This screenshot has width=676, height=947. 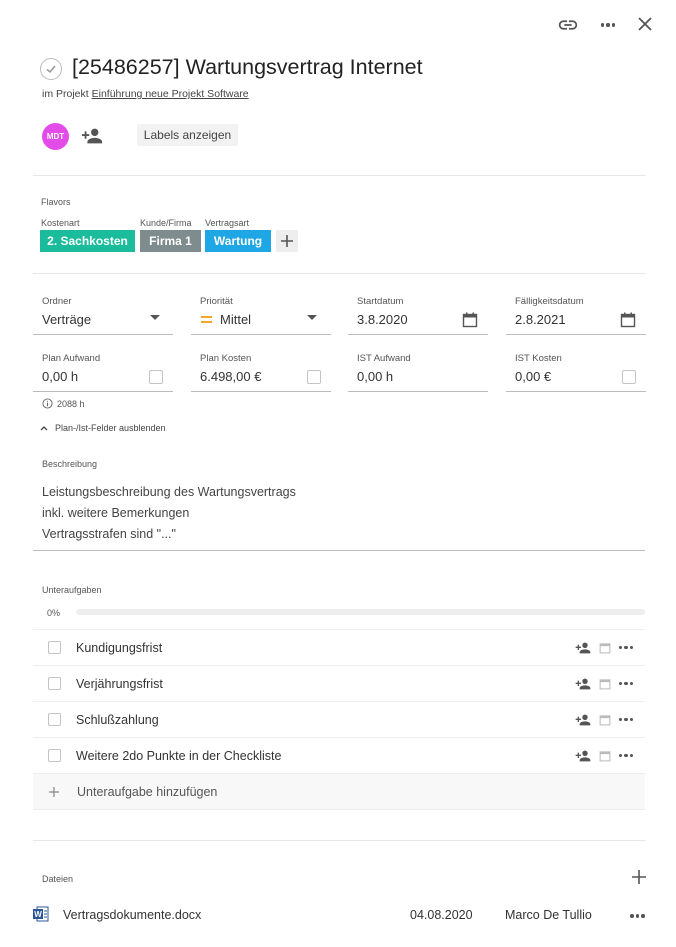 What do you see at coordinates (325, 684) in the screenshot?
I see `subtask-label: Verjährungsfrist` at bounding box center [325, 684].